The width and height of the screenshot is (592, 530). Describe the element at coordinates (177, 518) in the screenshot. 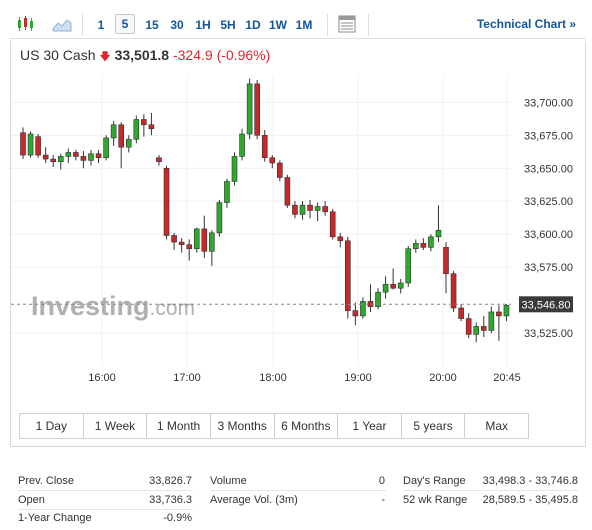

I see `year-change-value: -0.9%` at that location.